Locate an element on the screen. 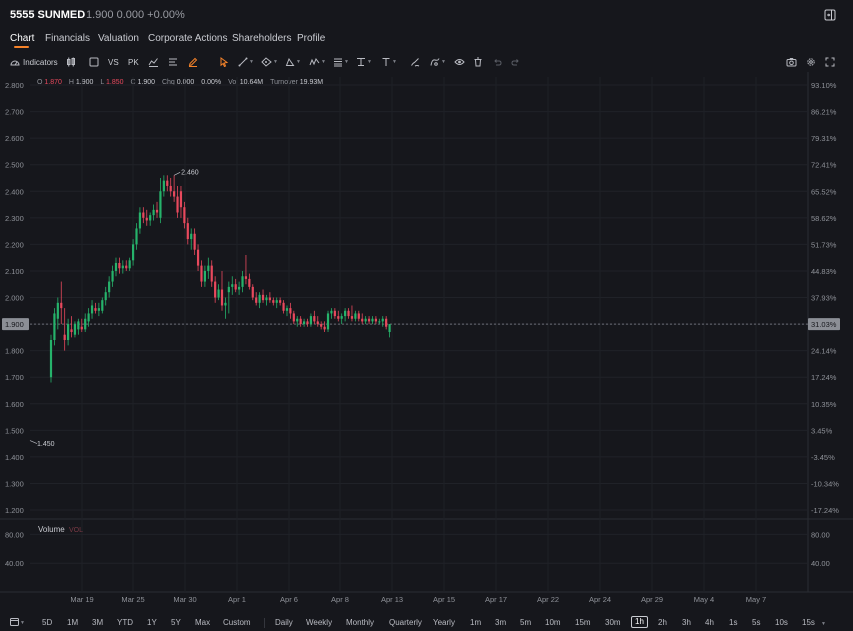  range-1m: 1M is located at coordinates (72, 622).